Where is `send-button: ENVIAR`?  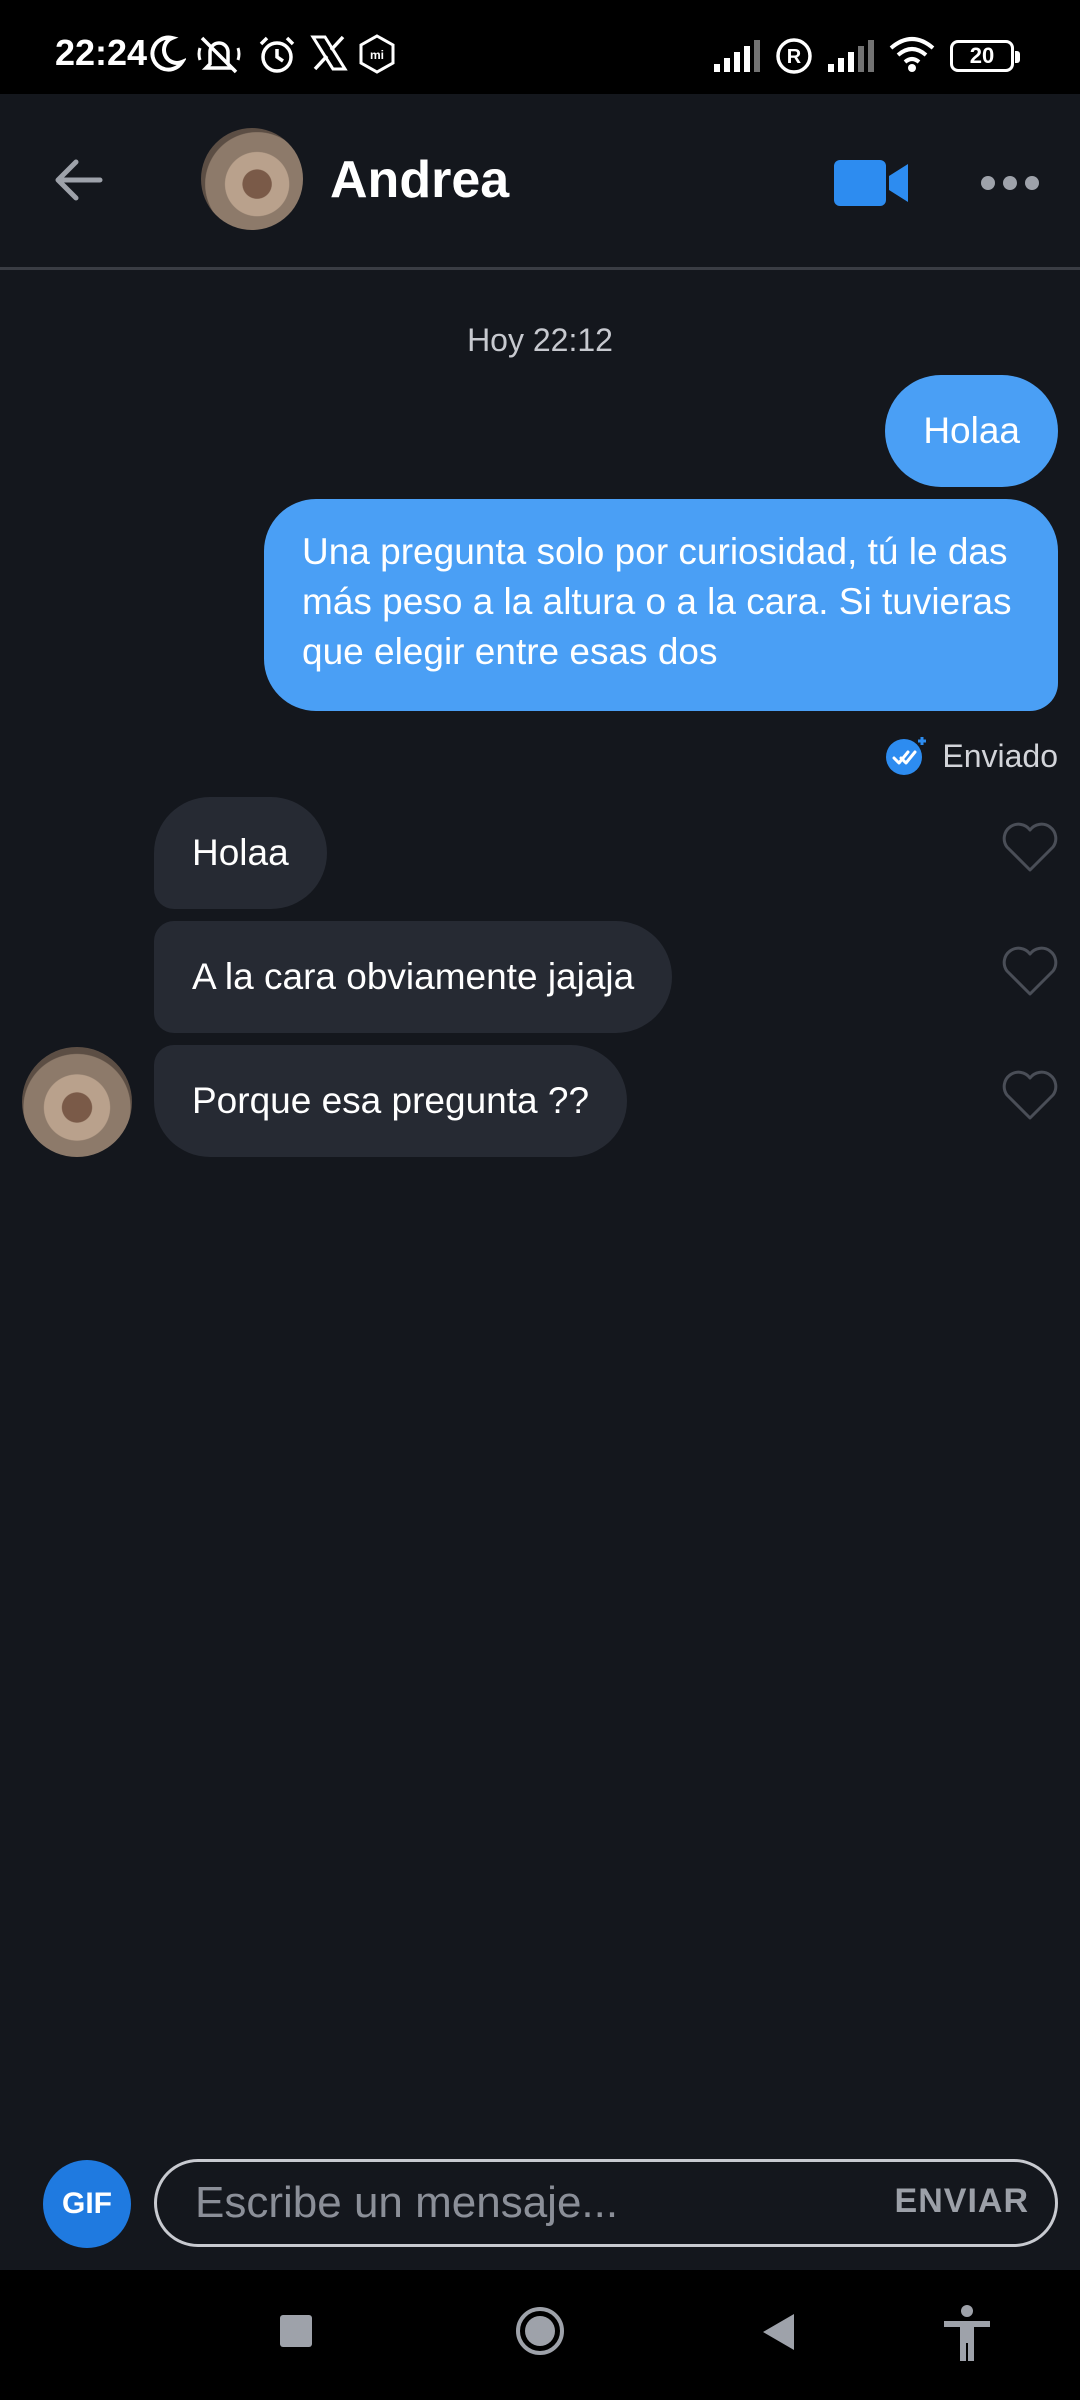
send-button: ENVIAR is located at coordinates (962, 2201).